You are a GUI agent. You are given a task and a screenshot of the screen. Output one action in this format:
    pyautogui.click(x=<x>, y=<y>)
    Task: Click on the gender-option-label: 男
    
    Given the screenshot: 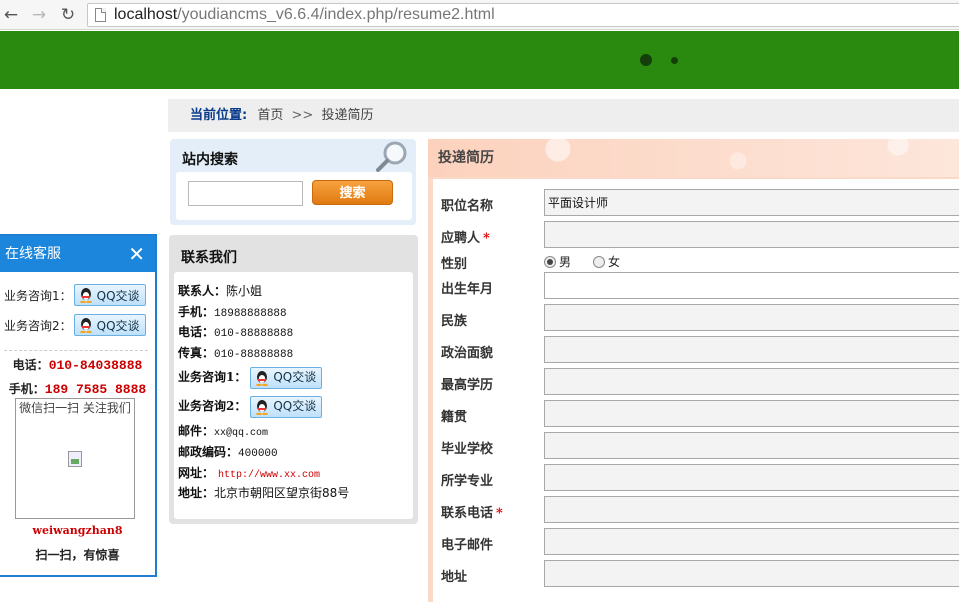 What is the action you would take?
    pyautogui.click(x=565, y=262)
    